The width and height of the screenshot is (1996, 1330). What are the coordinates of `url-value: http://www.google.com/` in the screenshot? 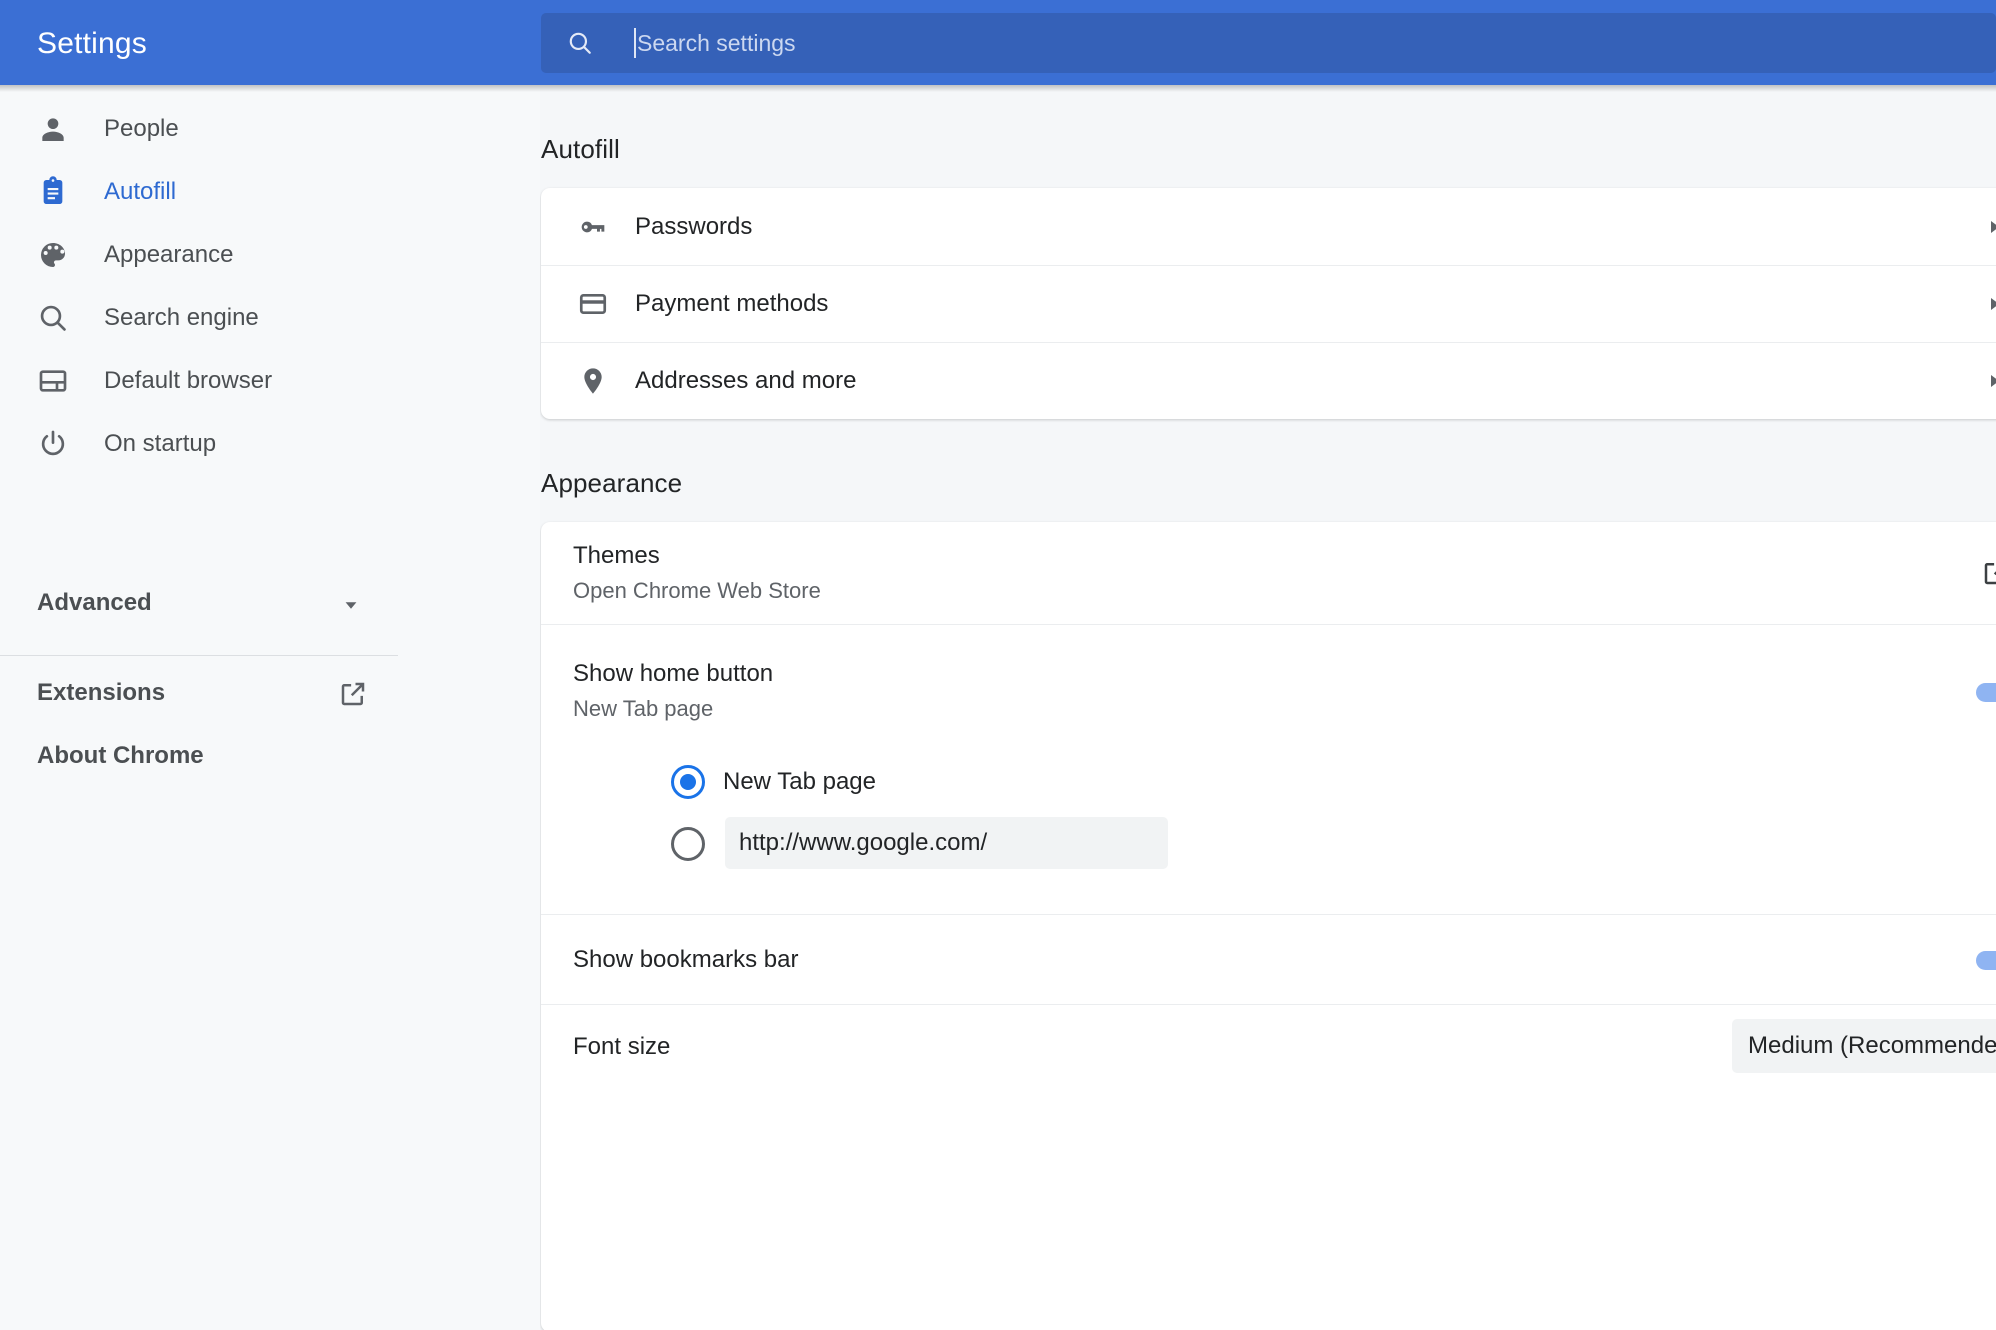 It's located at (863, 842).